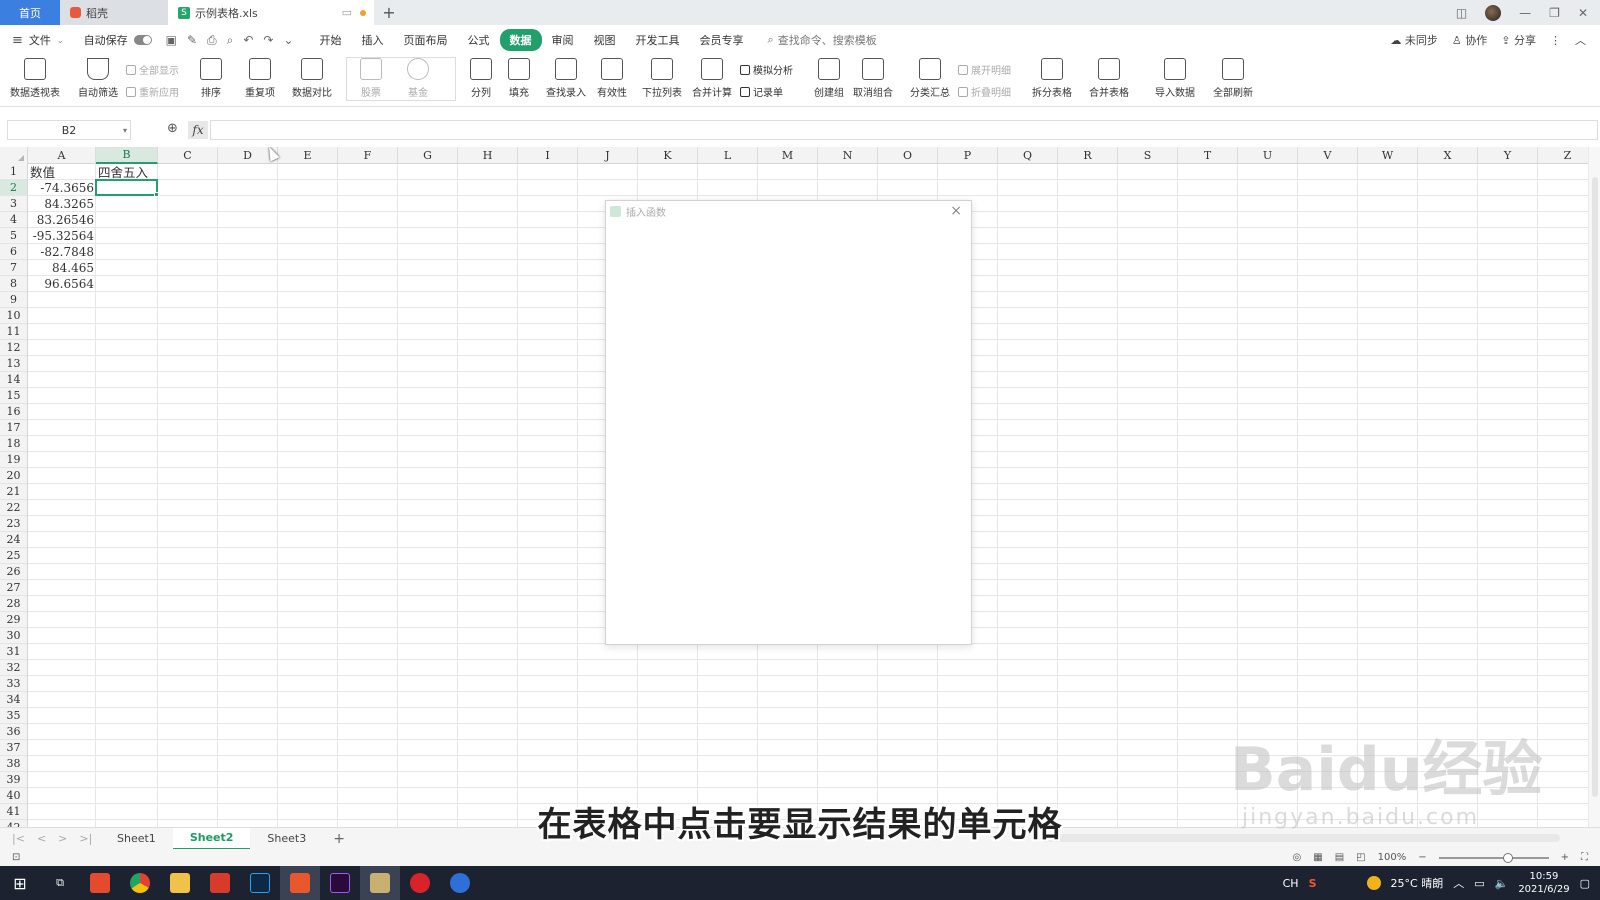 The height and width of the screenshot is (900, 1600). Describe the element at coordinates (62, 251) in the screenshot. I see `cell-a6: -82.7848` at that location.